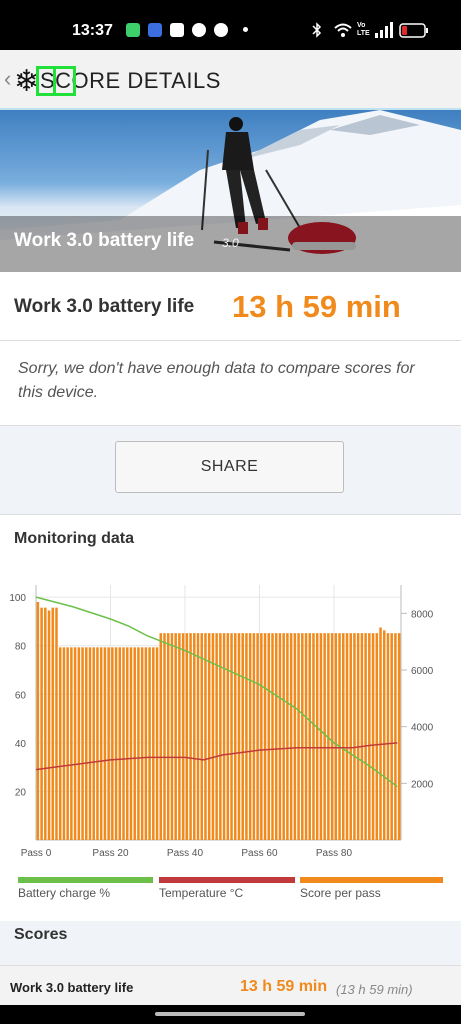  What do you see at coordinates (245, 29) in the screenshot?
I see `more-notifications-dot-icon` at bounding box center [245, 29].